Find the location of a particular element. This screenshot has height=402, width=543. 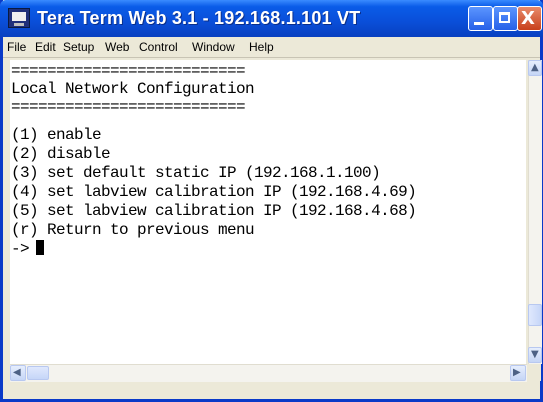

menu-setup: Setup is located at coordinates (78, 47).